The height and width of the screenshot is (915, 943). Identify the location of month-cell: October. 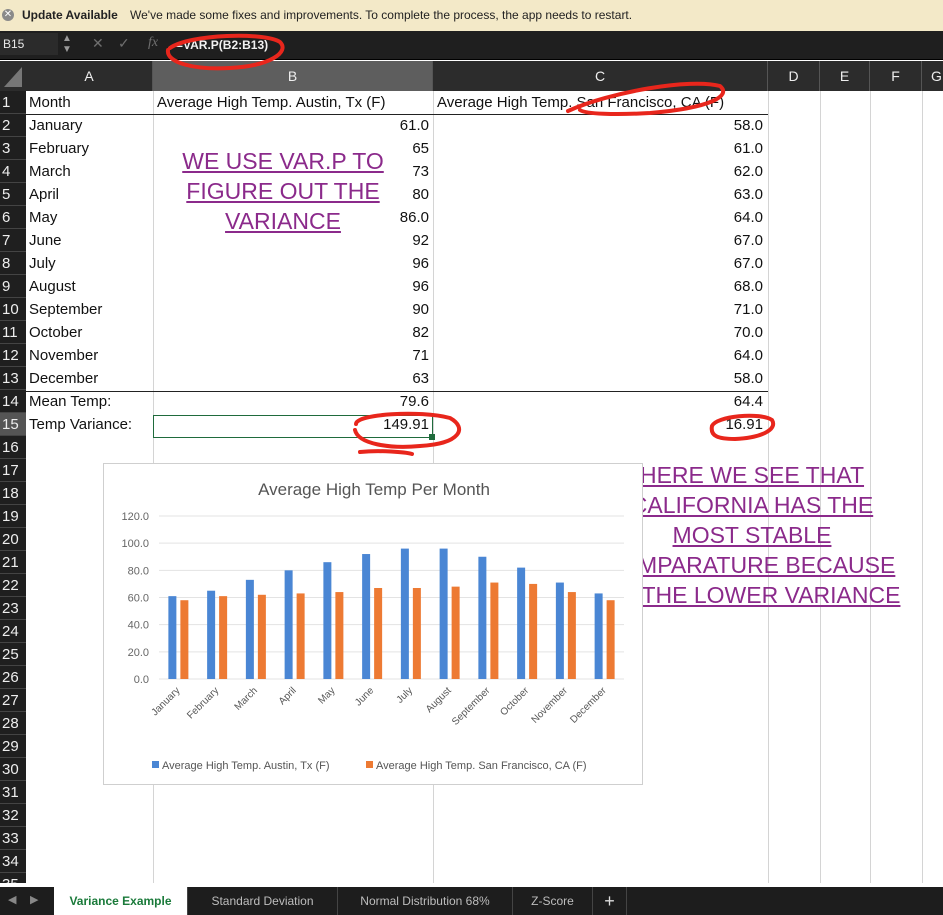
(91, 332).